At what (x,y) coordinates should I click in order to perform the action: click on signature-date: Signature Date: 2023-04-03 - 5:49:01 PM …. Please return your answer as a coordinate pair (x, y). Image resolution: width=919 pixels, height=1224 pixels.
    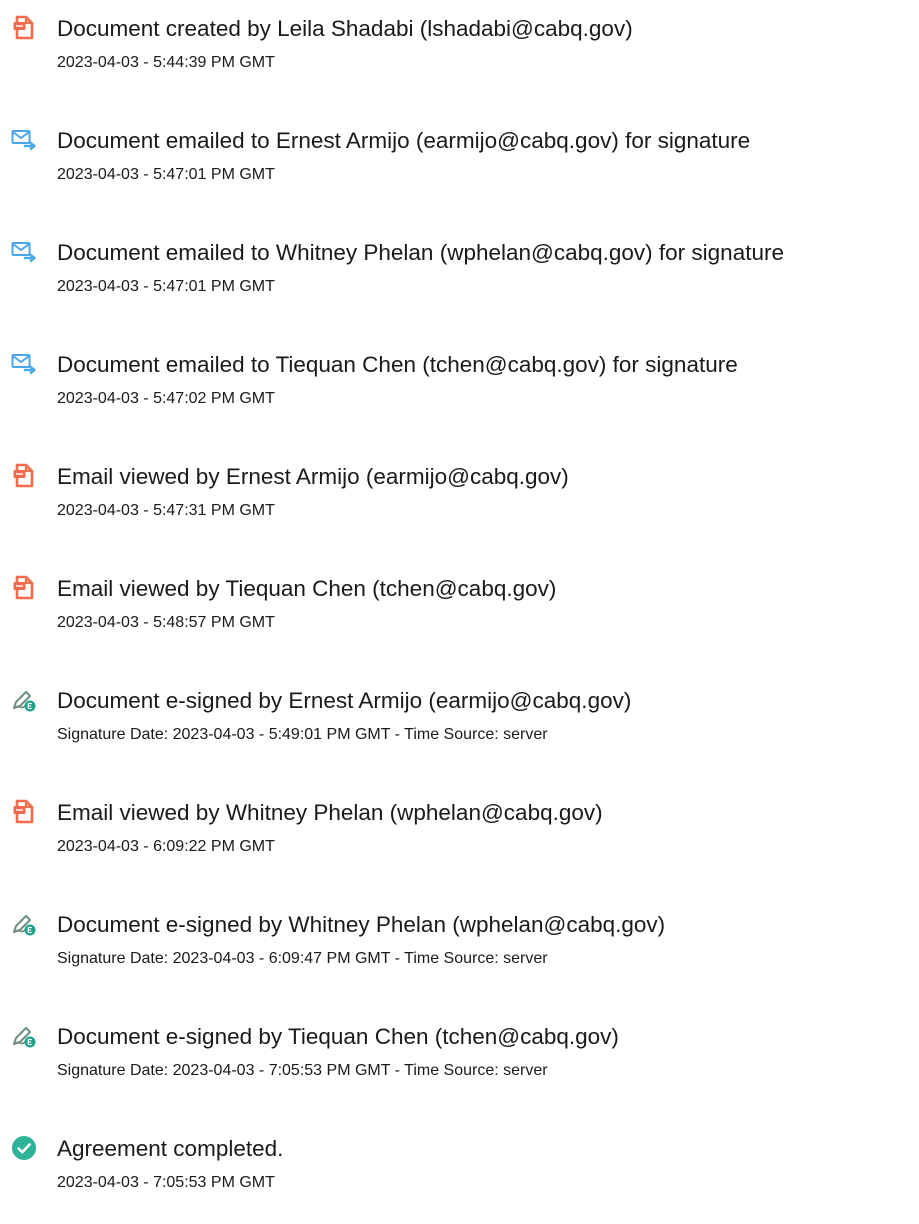
    Looking at the image, I should click on (302, 734).